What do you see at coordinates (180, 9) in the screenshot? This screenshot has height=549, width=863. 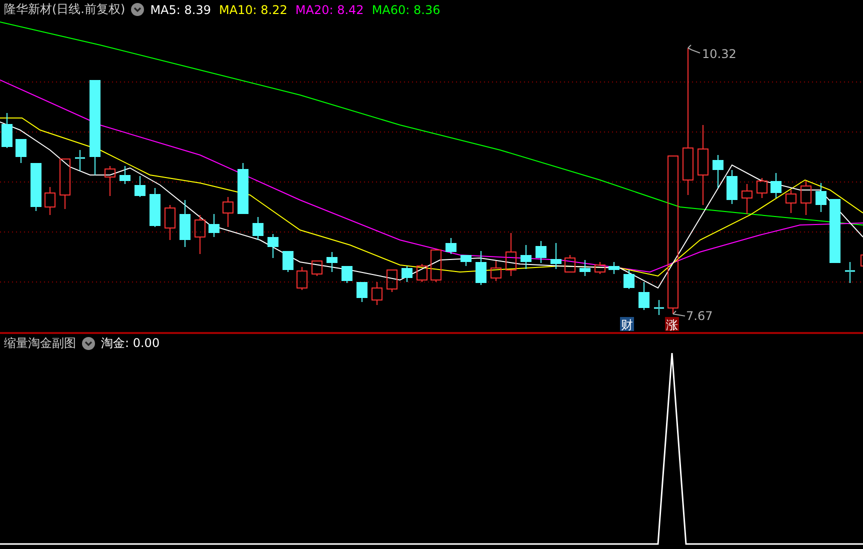 I see `indicator-value: MA5: 8.39` at bounding box center [180, 9].